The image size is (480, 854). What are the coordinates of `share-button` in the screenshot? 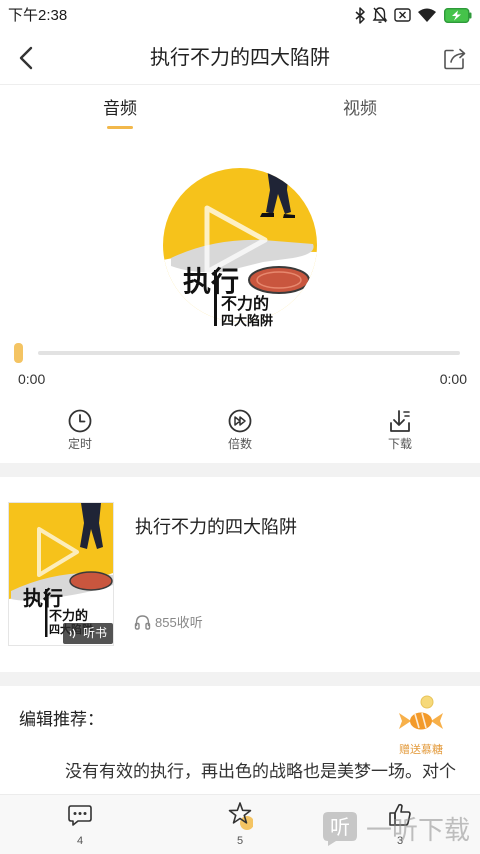 It's located at (455, 58).